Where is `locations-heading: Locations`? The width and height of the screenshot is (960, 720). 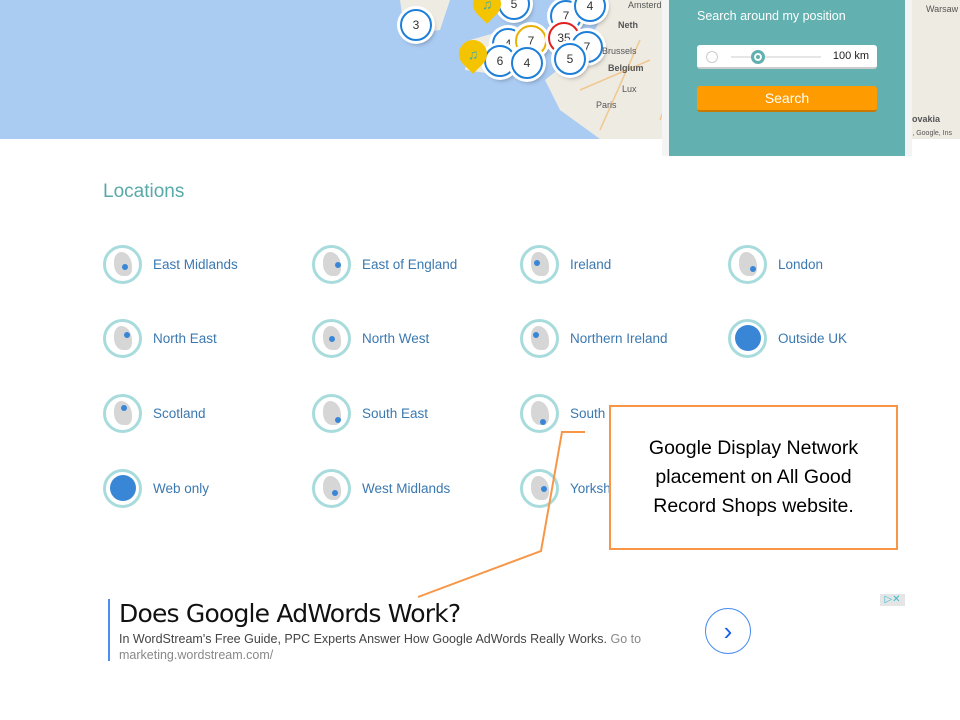 locations-heading: Locations is located at coordinates (144, 191).